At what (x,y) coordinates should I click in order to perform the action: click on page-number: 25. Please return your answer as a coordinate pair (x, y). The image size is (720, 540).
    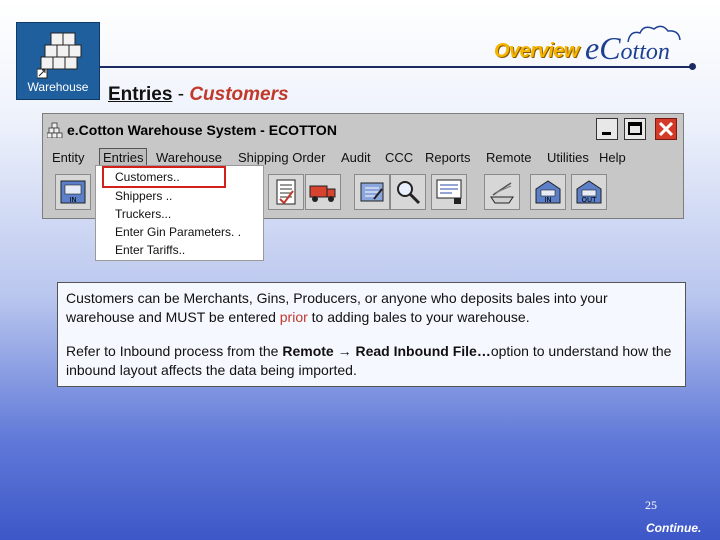
    Looking at the image, I should click on (651, 505).